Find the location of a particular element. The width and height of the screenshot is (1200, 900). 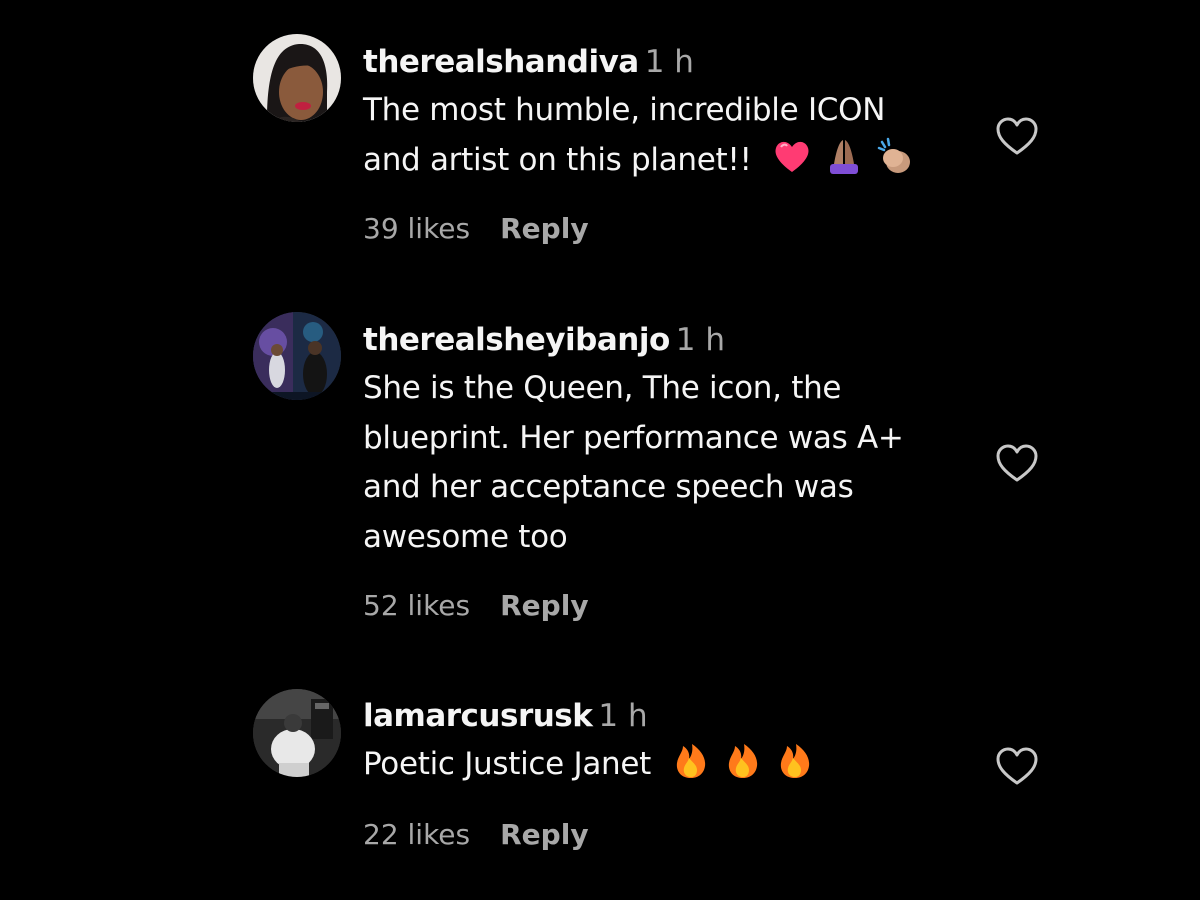

comment-header: therealshandiva 1 h is located at coordinates (528, 62).